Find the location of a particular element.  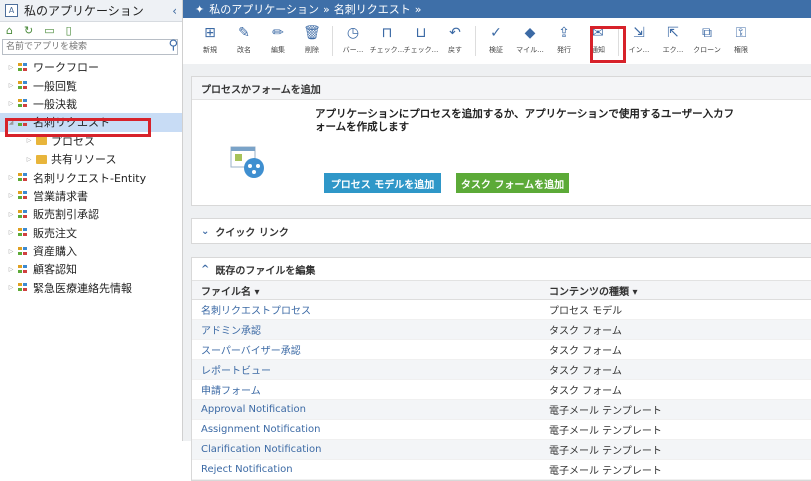

display-icon: ▭ is located at coordinates (49, 30).